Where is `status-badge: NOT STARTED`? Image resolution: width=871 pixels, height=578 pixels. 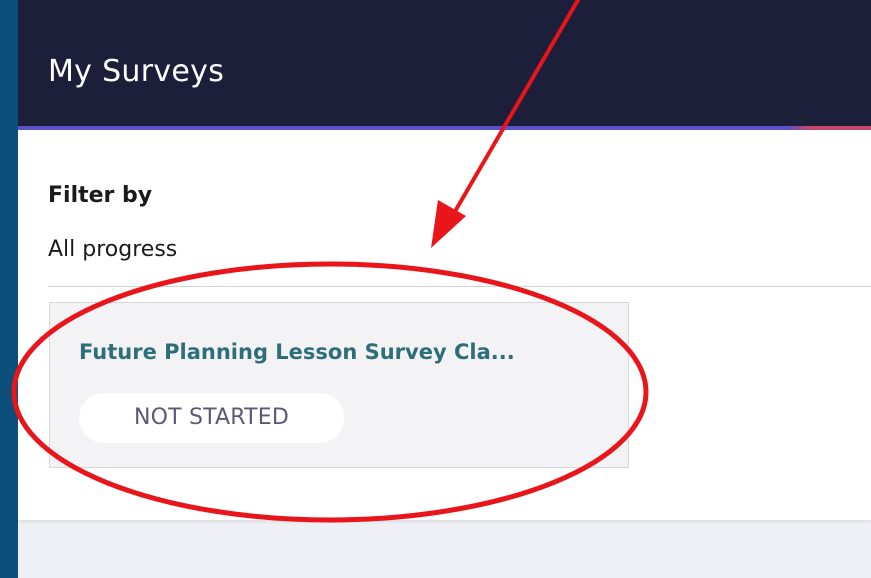 status-badge: NOT STARTED is located at coordinates (211, 418).